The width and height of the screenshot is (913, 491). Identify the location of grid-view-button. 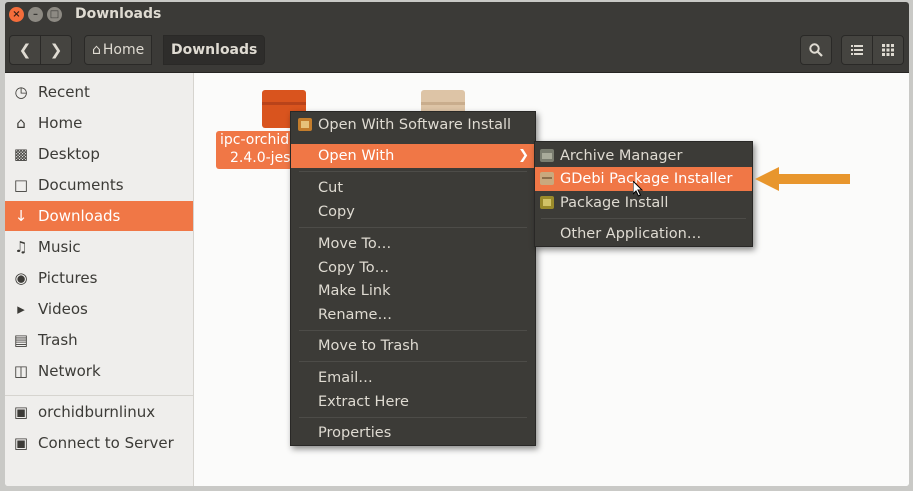
(888, 50).